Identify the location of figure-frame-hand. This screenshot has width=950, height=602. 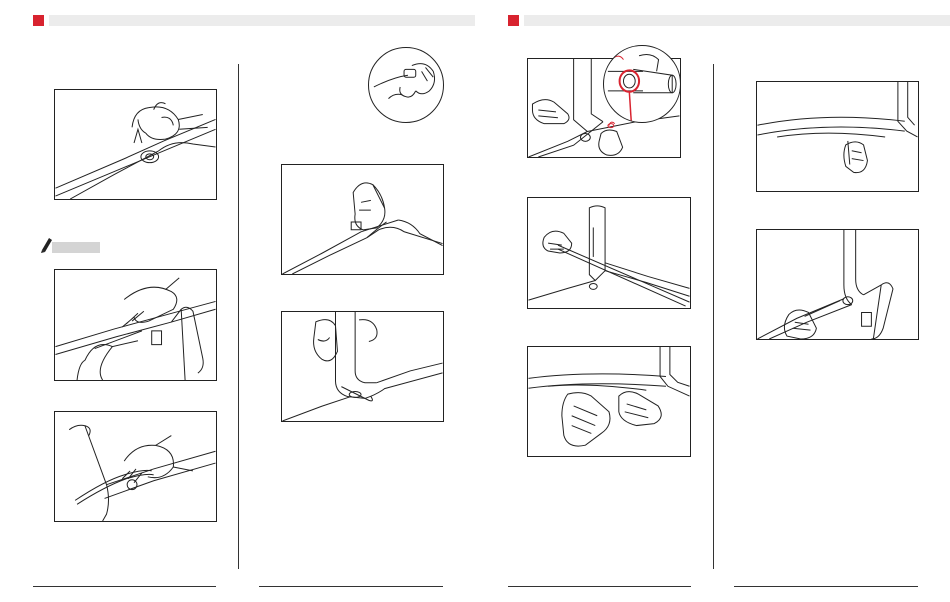
(837, 284).